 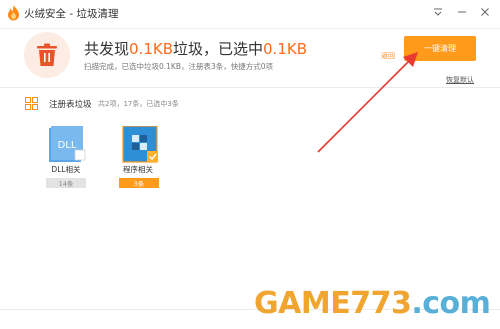 I want to click on program-item-count: 3条, so click(x=139, y=183).